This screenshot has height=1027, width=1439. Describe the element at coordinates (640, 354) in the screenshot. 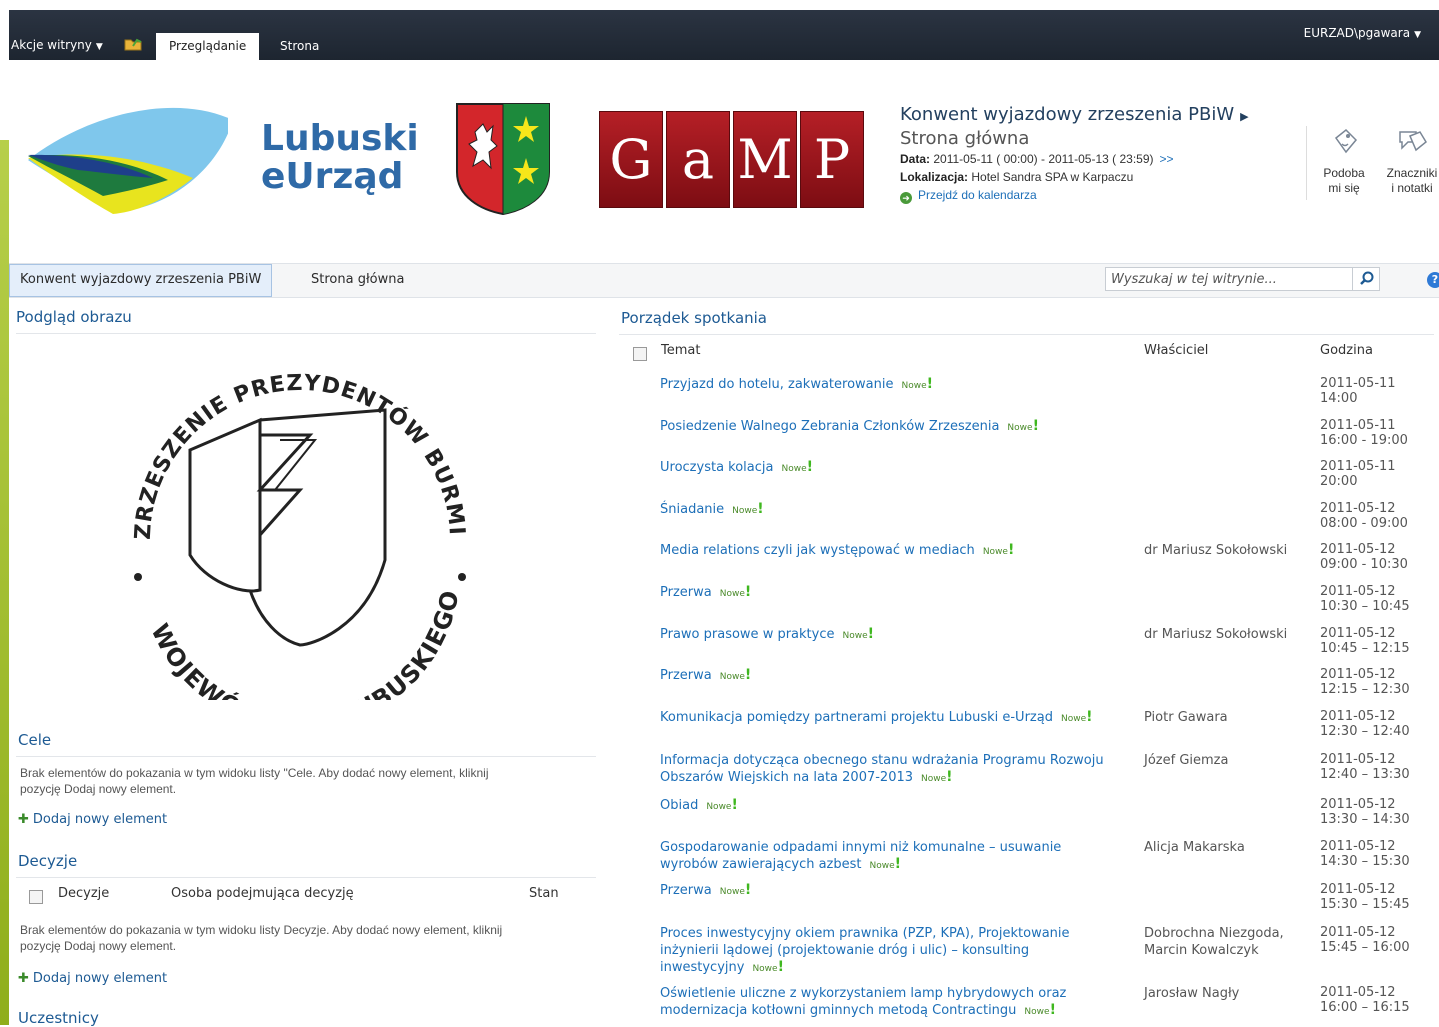

I see `agenda-select-all-checkbox` at that location.